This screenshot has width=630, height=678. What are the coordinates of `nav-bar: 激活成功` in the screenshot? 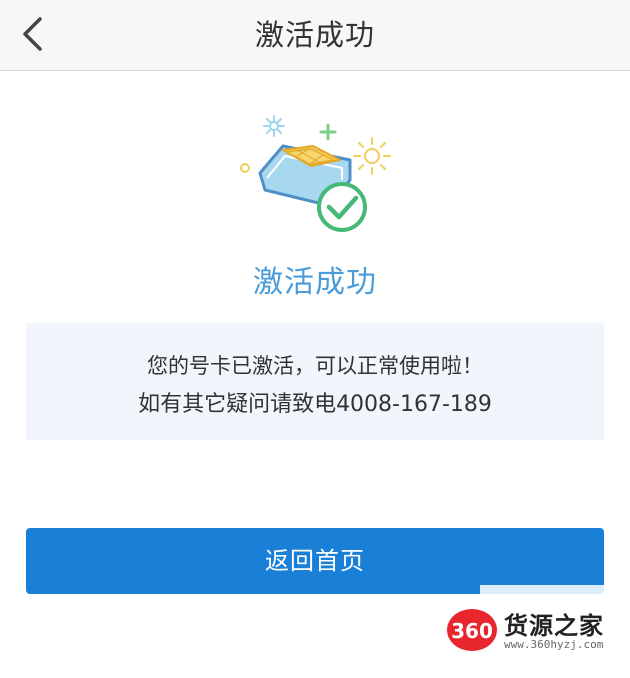 It's located at (315, 35).